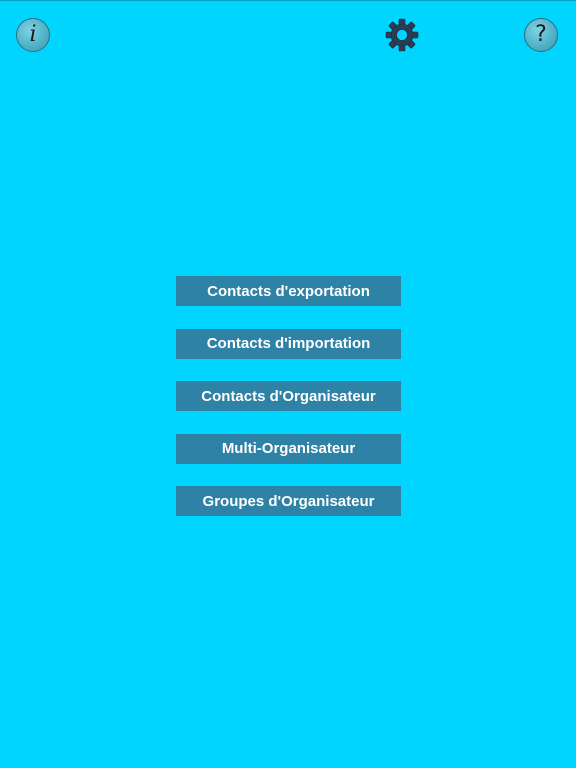 Image resolution: width=576 pixels, height=768 pixels. I want to click on question-mark-icon: ?, so click(541, 34).